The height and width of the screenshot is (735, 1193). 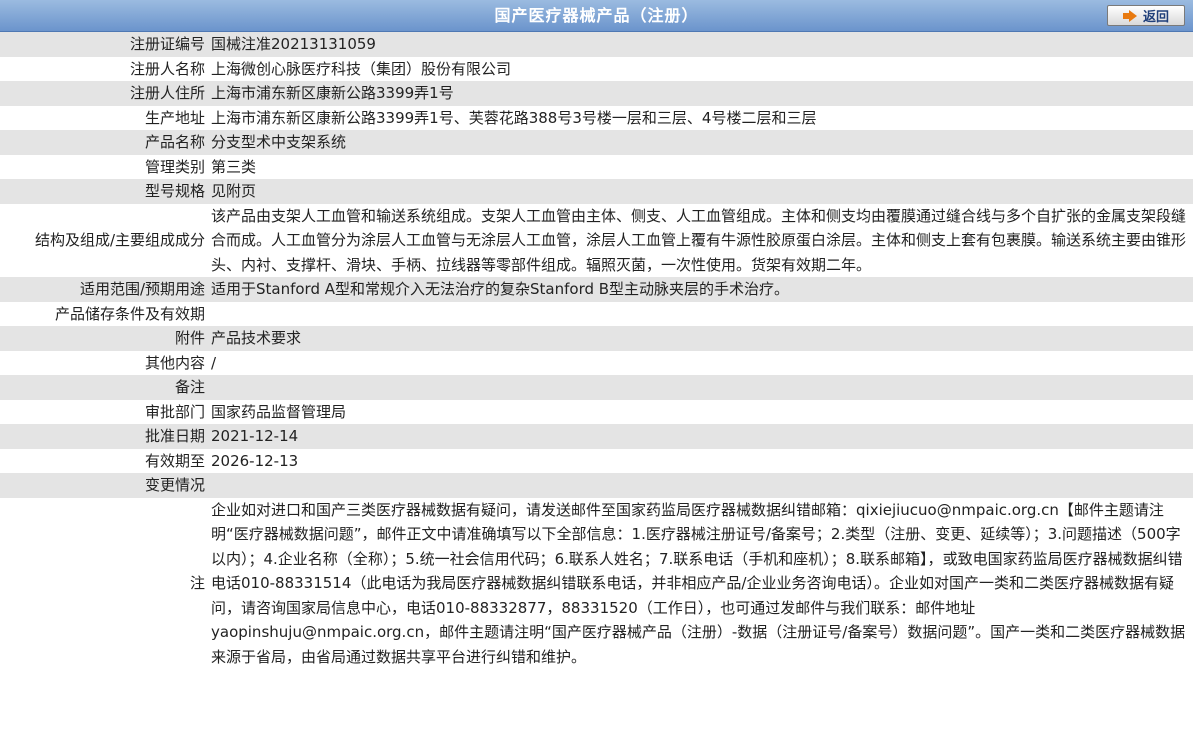 What do you see at coordinates (596, 191) in the screenshot?
I see `table-row: 型号规格 见附页` at bounding box center [596, 191].